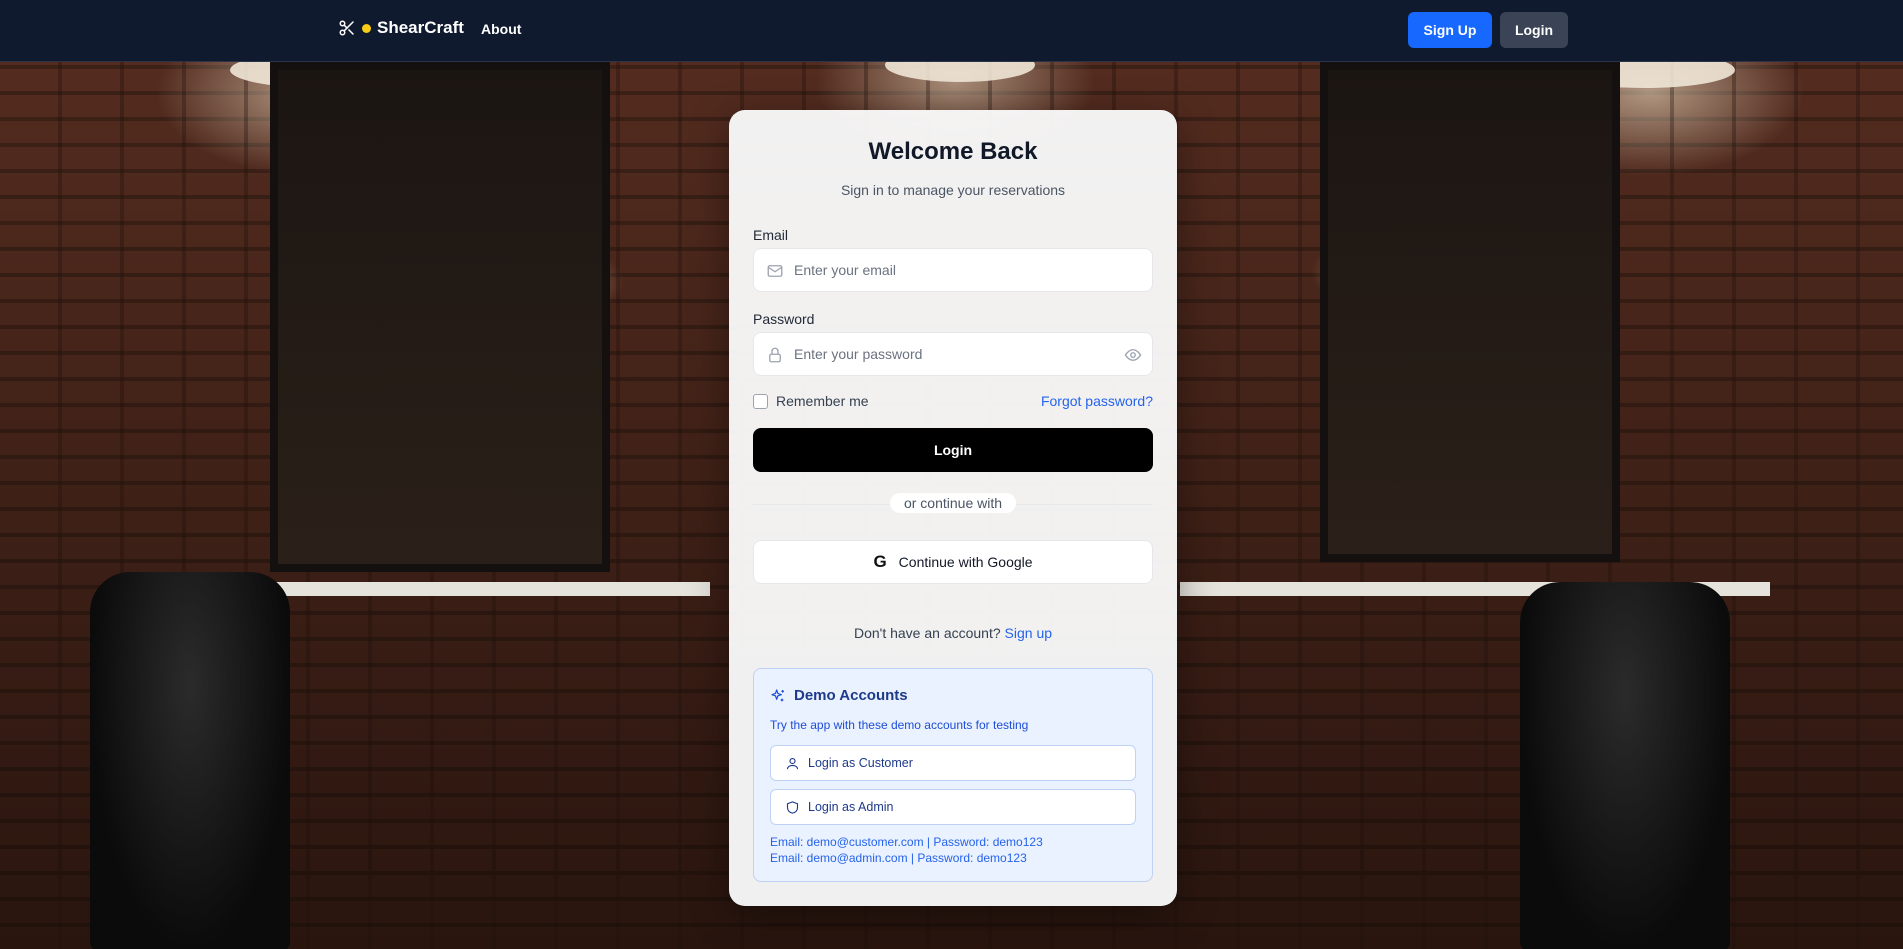 The width and height of the screenshot is (1903, 949). Describe the element at coordinates (880, 561) in the screenshot. I see `google-icon: G` at that location.